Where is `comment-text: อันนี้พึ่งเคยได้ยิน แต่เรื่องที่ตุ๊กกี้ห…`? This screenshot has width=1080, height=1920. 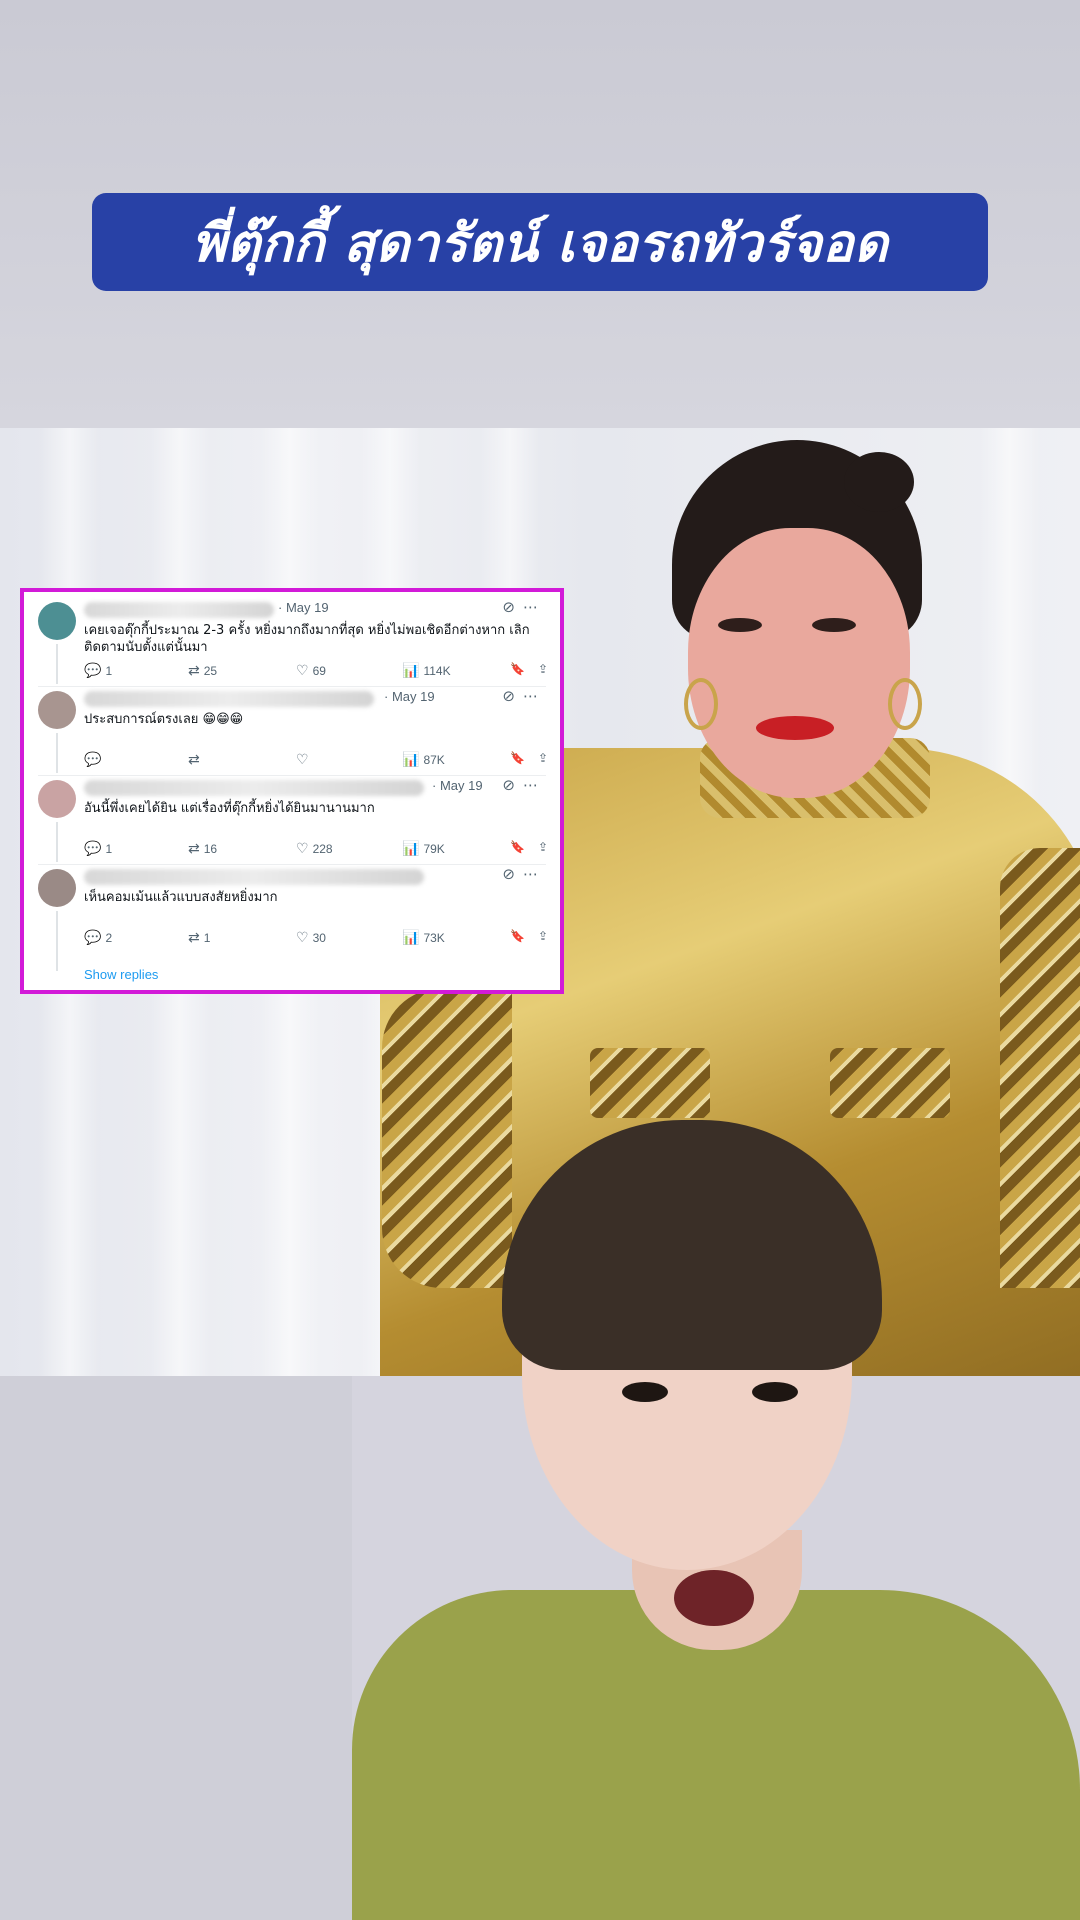
comment-text: อันนี้พึ่งเคยได้ยิน แต่เรื่องที่ตุ๊กกี้ห… is located at coordinates (229, 808).